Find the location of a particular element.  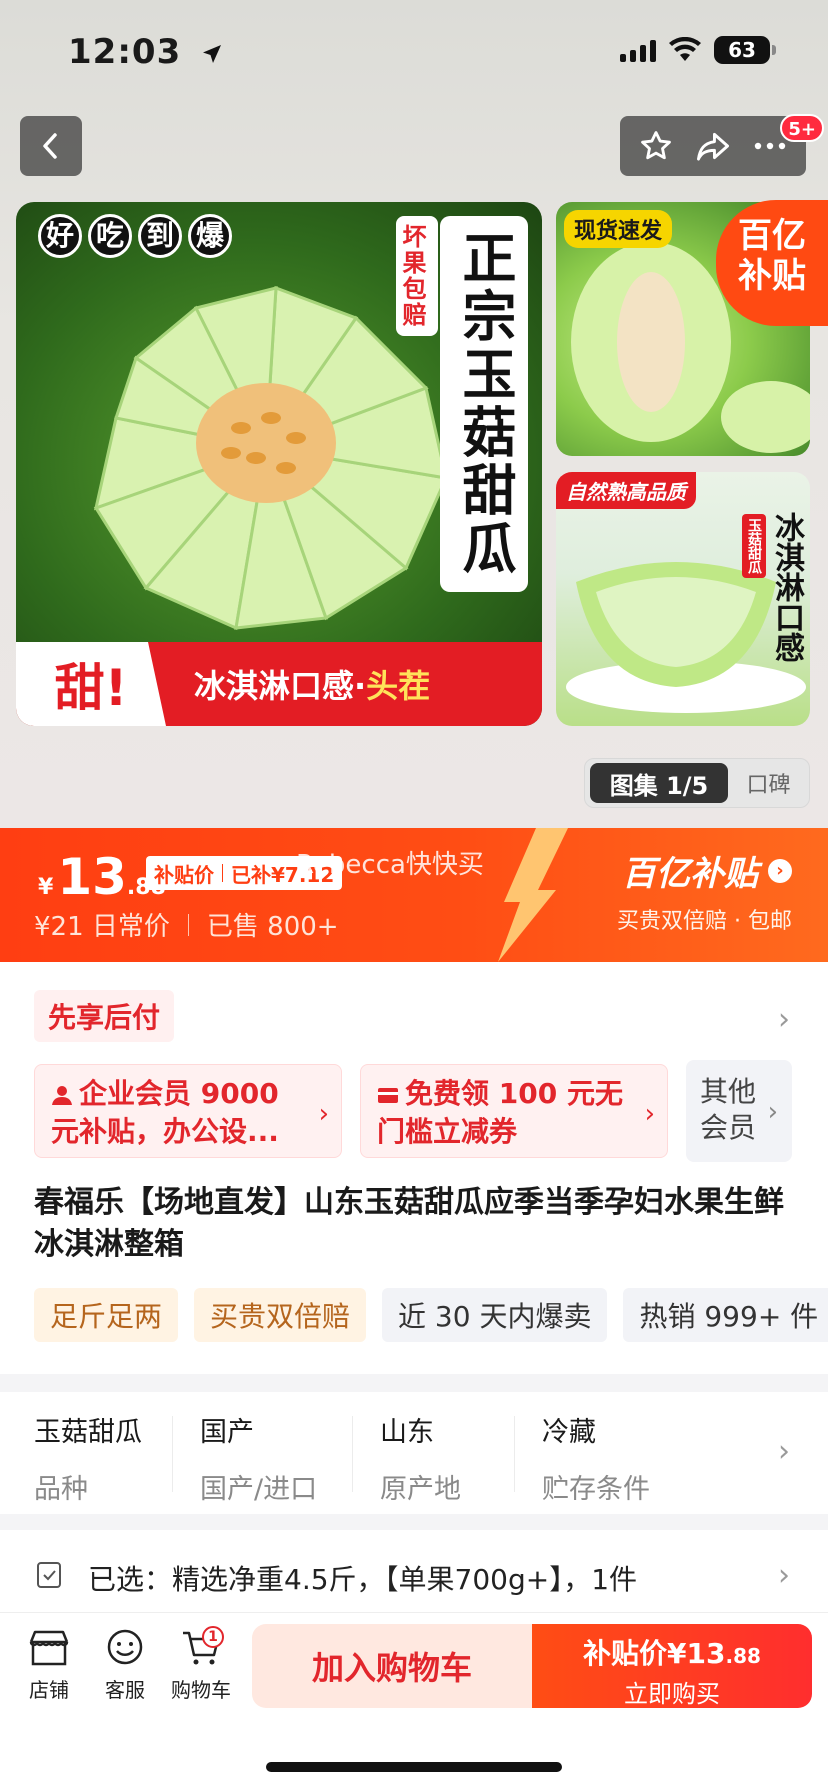

banner-text-highlight: 头茬 is located at coordinates (398, 686).